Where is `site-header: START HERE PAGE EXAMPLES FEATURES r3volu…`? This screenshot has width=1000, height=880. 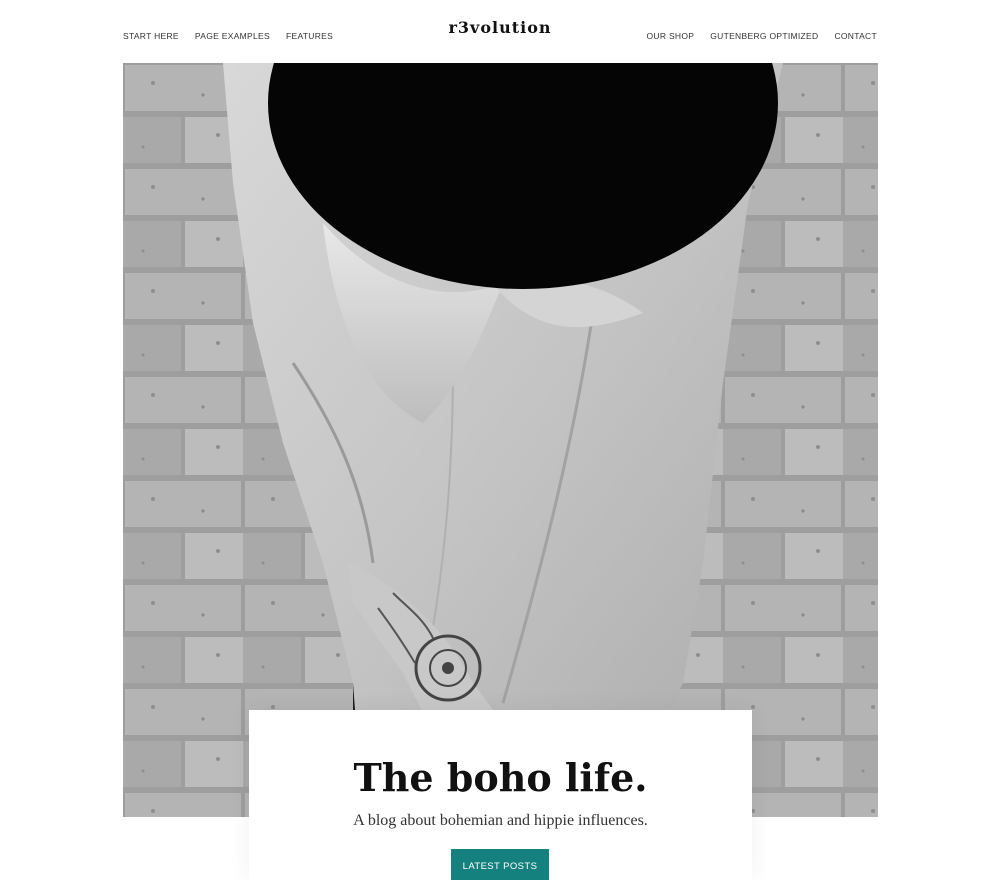
site-header: START HERE PAGE EXAMPLES FEATURES r3volu… is located at coordinates (500, 31).